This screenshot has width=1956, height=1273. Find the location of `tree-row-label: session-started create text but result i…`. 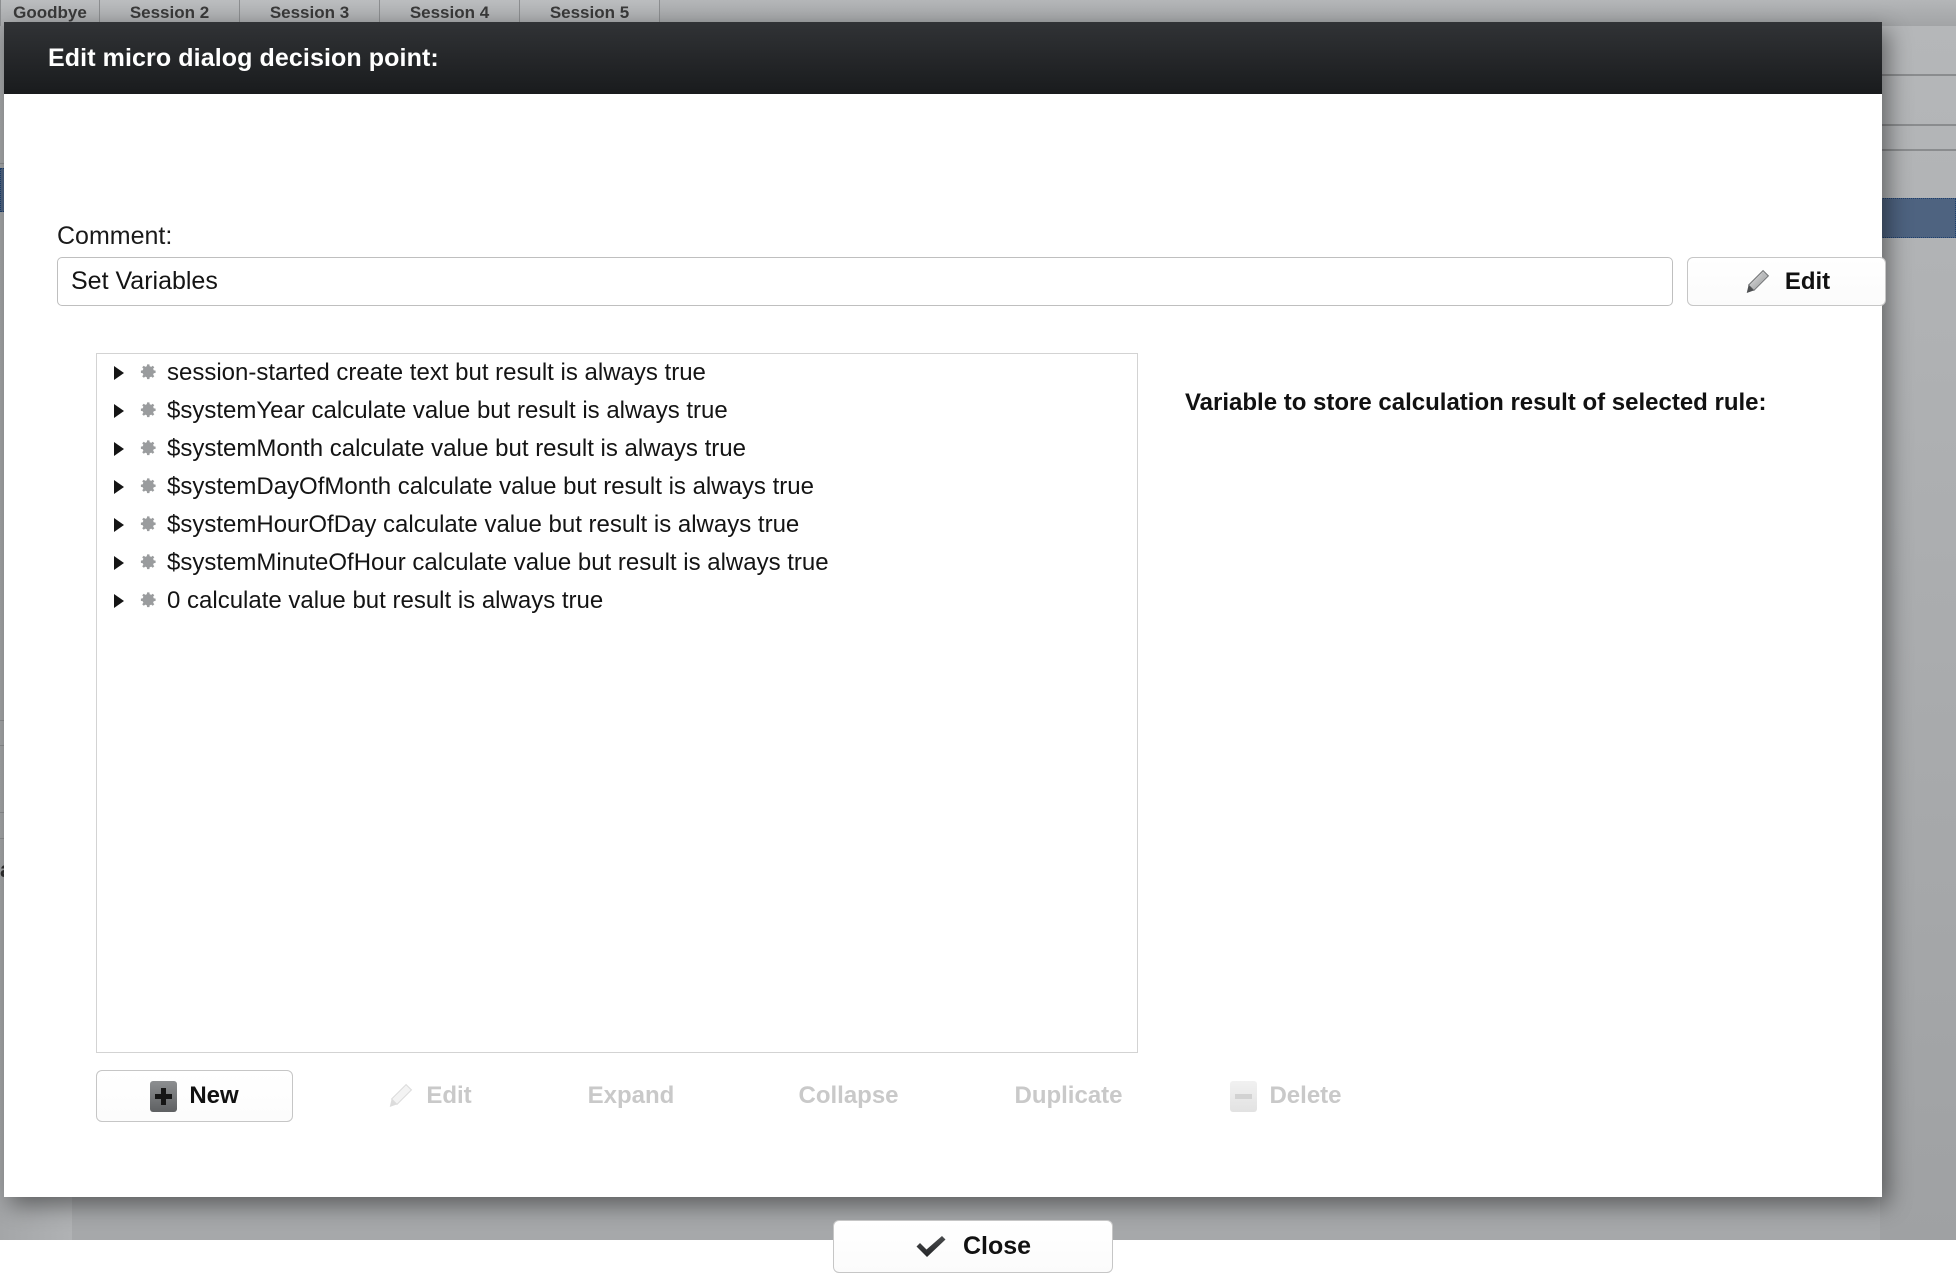

tree-row-label: session-started create text but result i… is located at coordinates (436, 373).